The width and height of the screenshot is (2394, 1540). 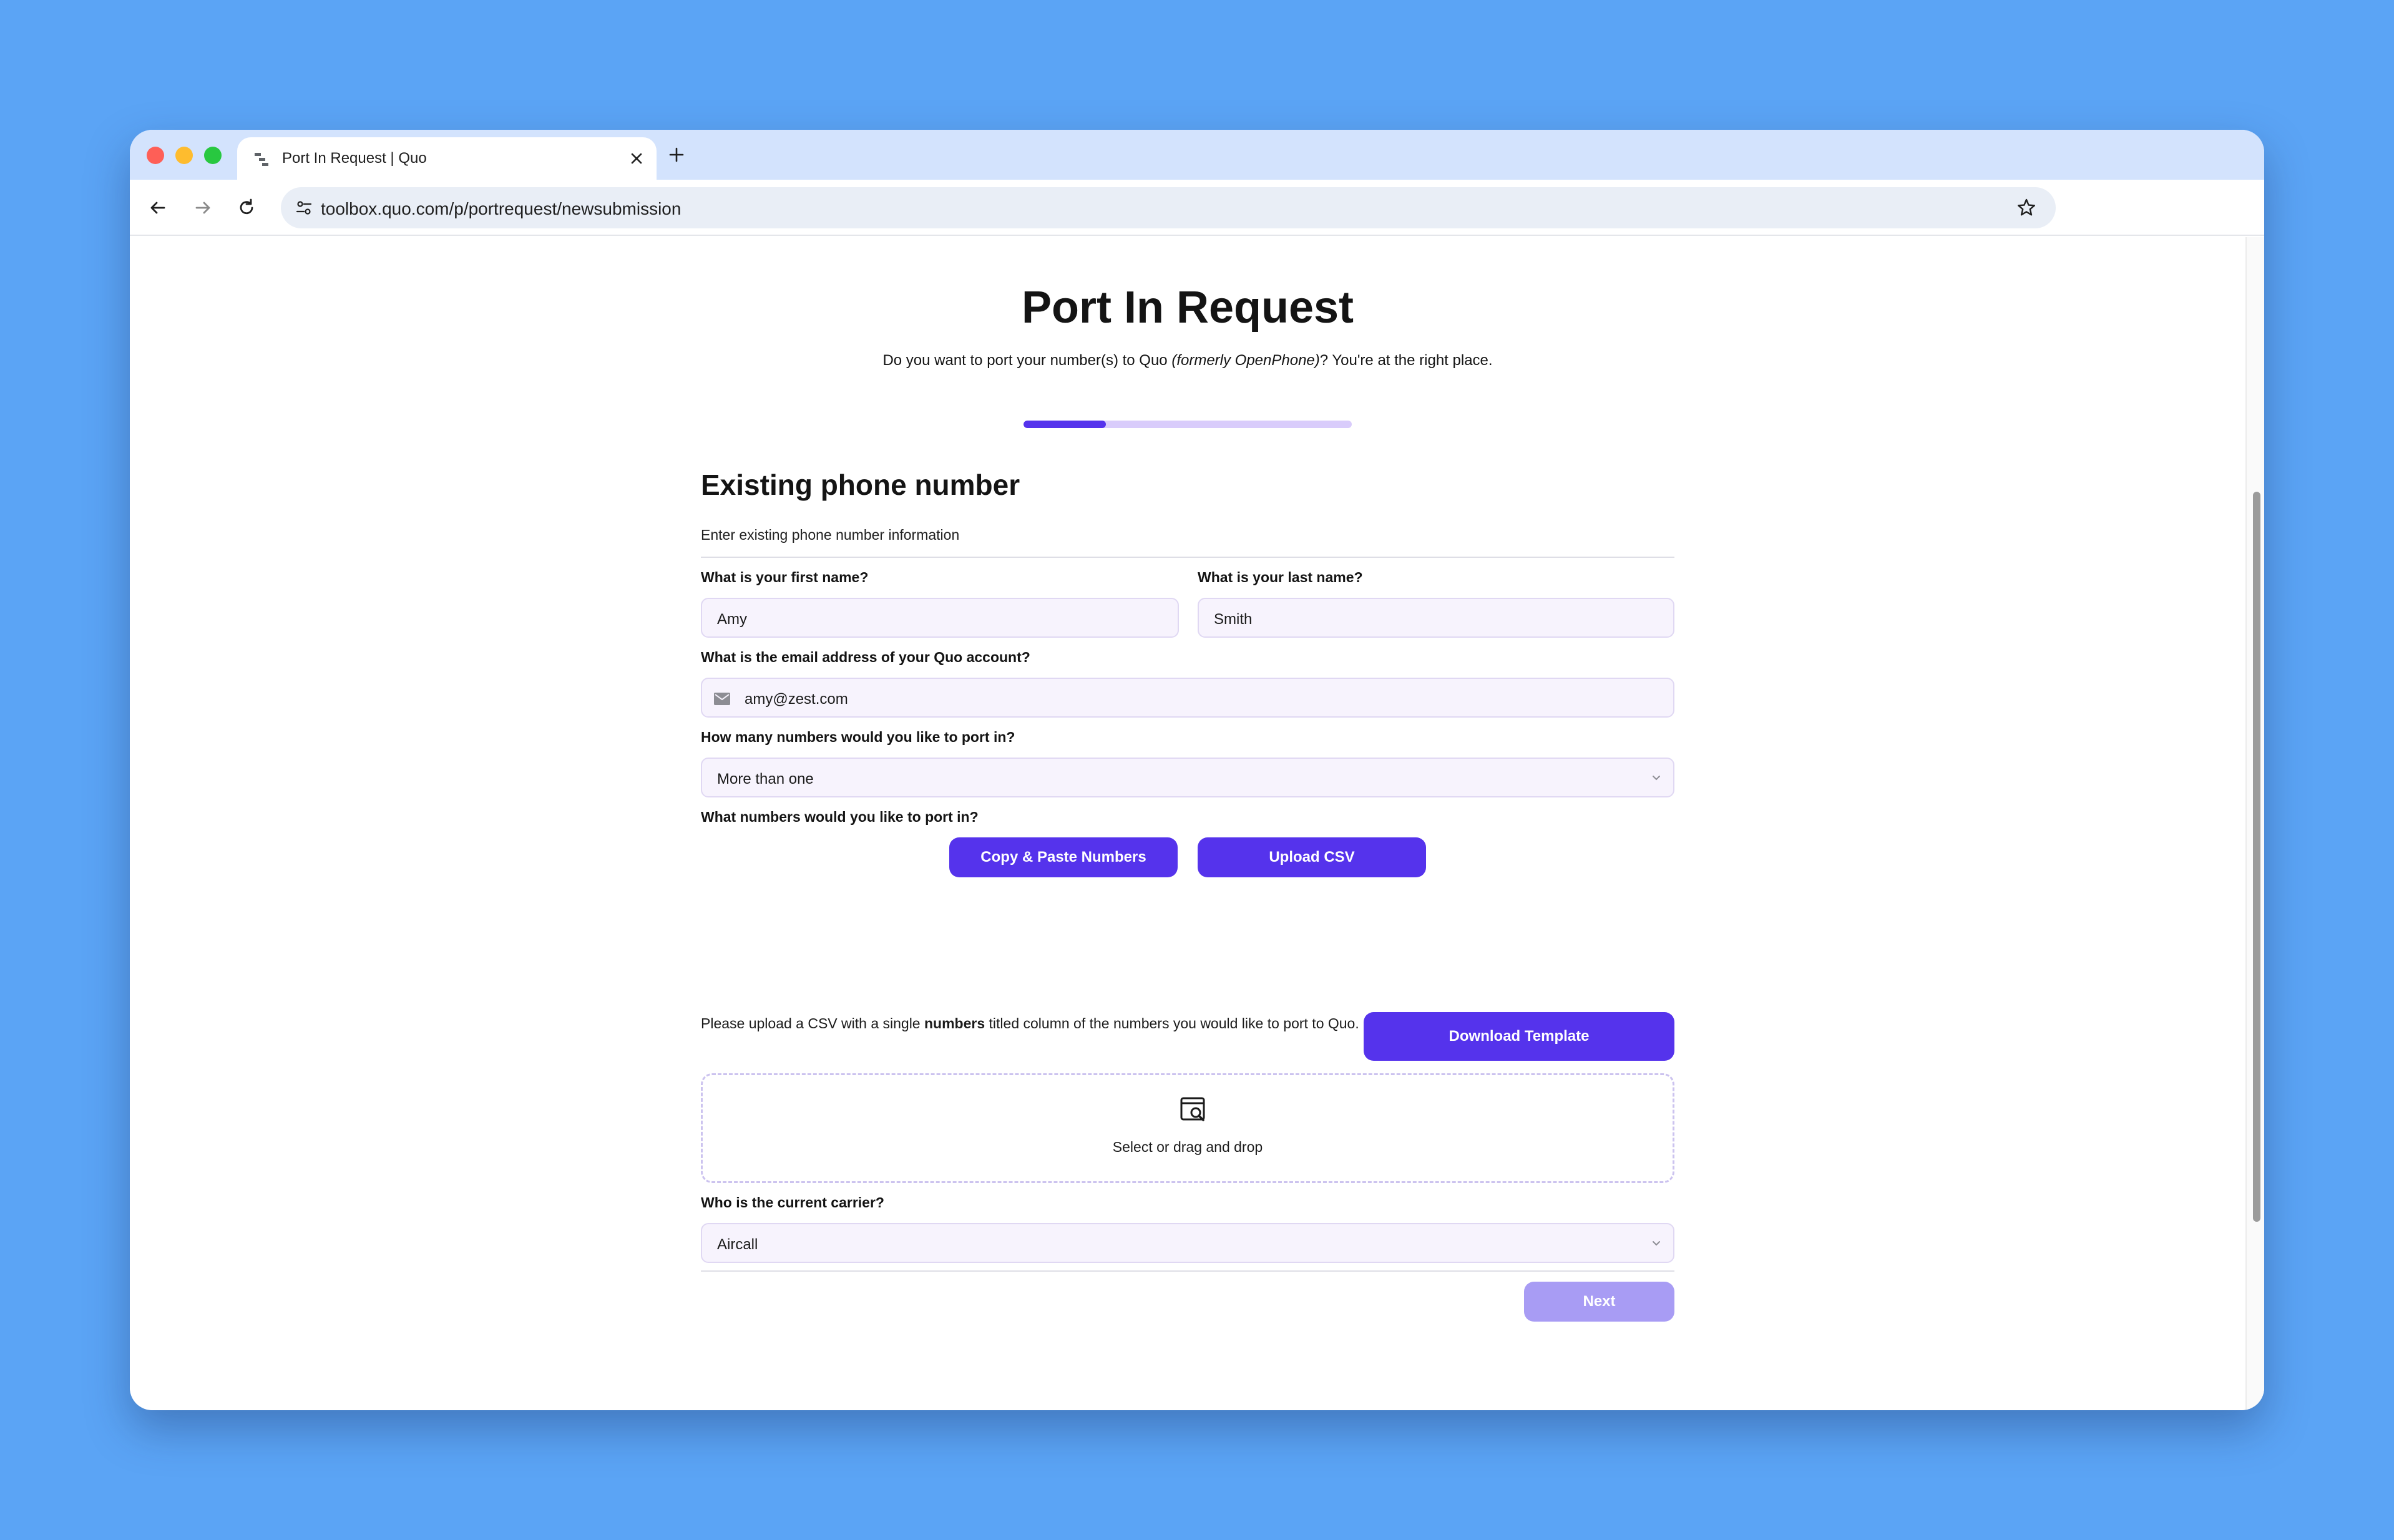 What do you see at coordinates (2256, 857) in the screenshot?
I see `scrollbar-thumb` at bounding box center [2256, 857].